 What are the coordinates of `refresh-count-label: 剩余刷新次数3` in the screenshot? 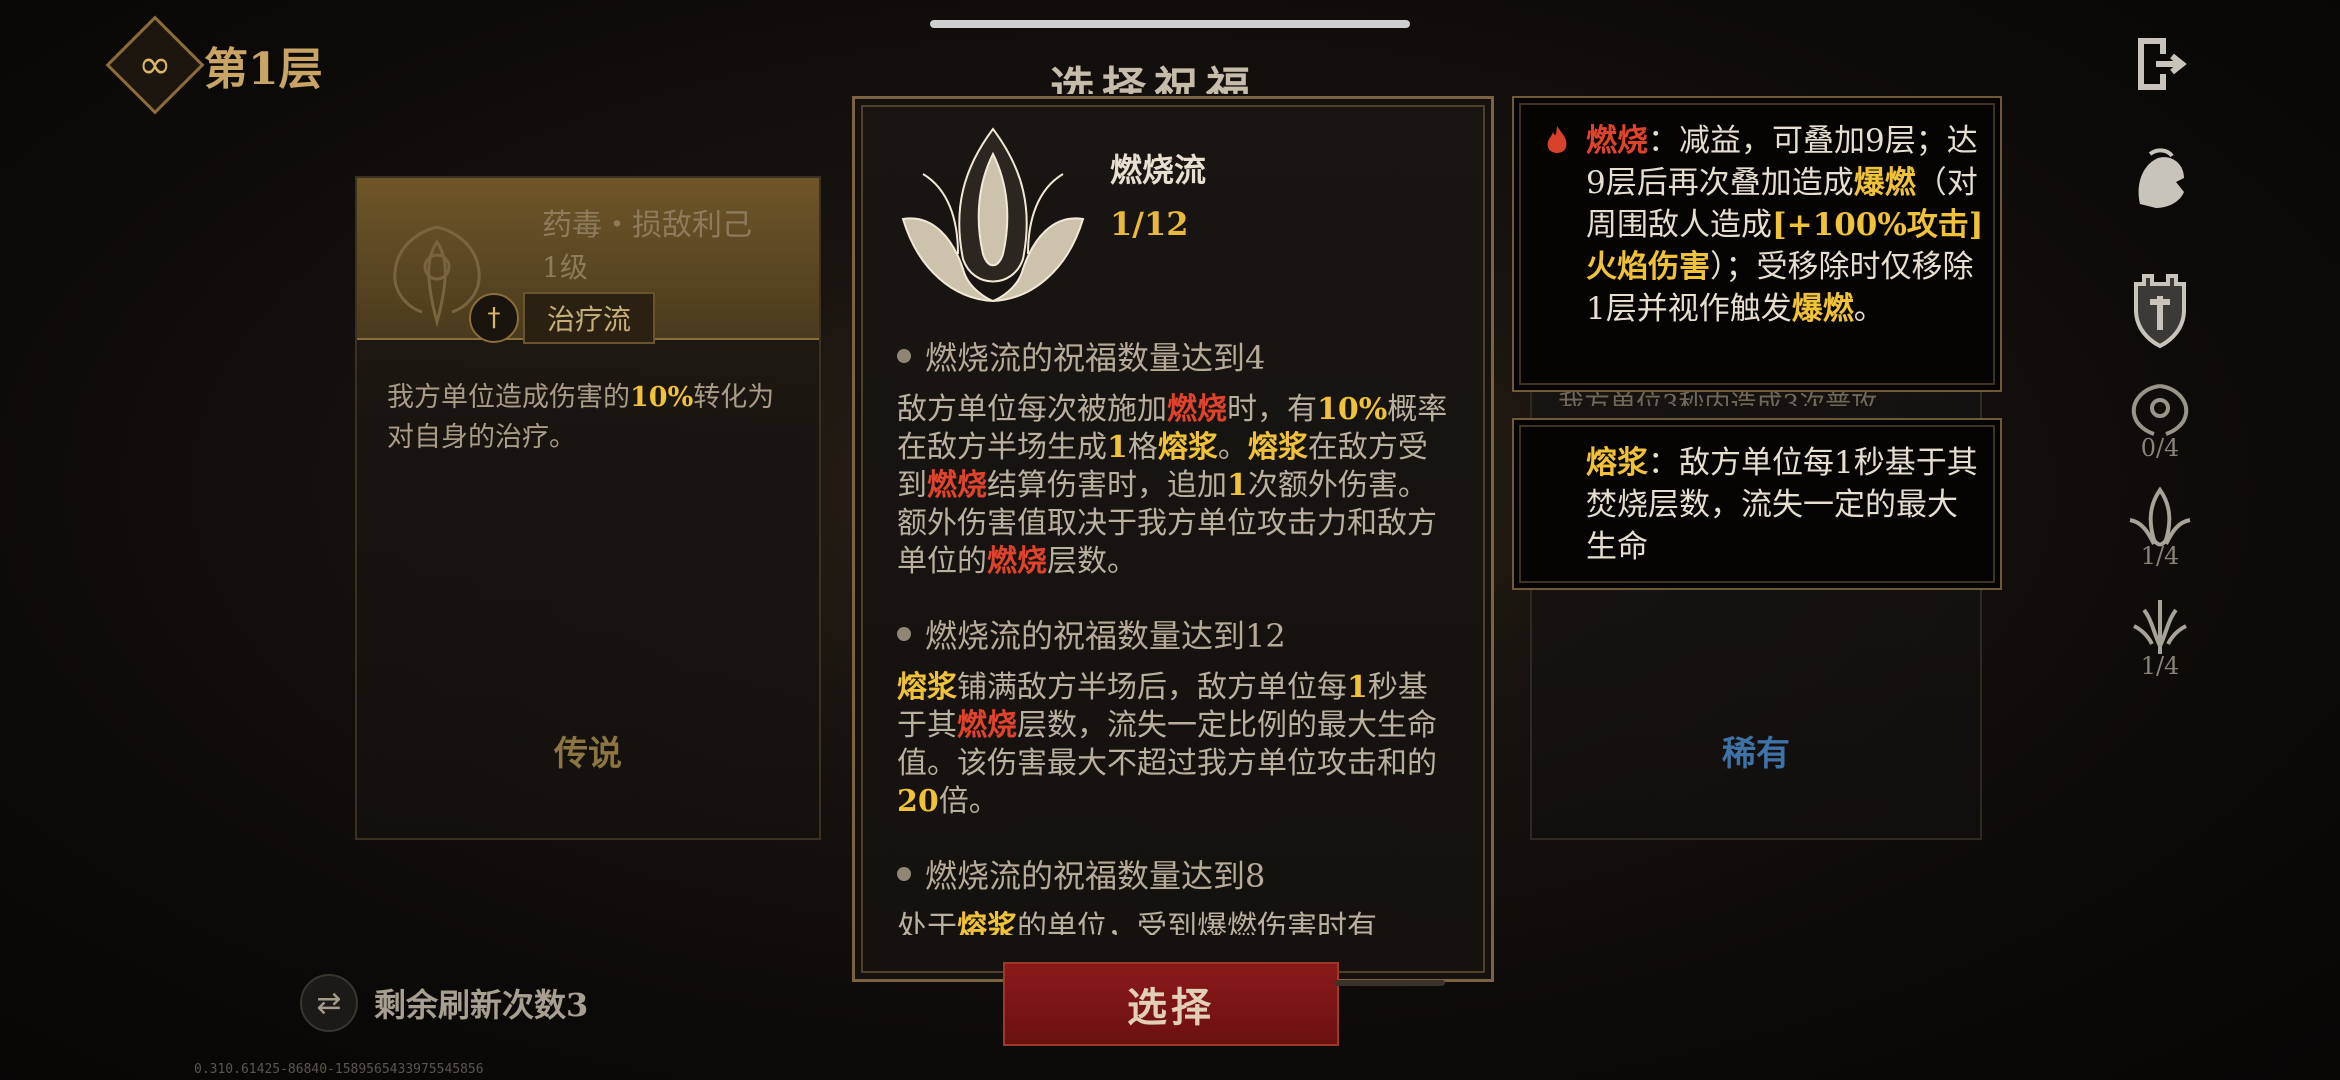 It's located at (481, 1005).